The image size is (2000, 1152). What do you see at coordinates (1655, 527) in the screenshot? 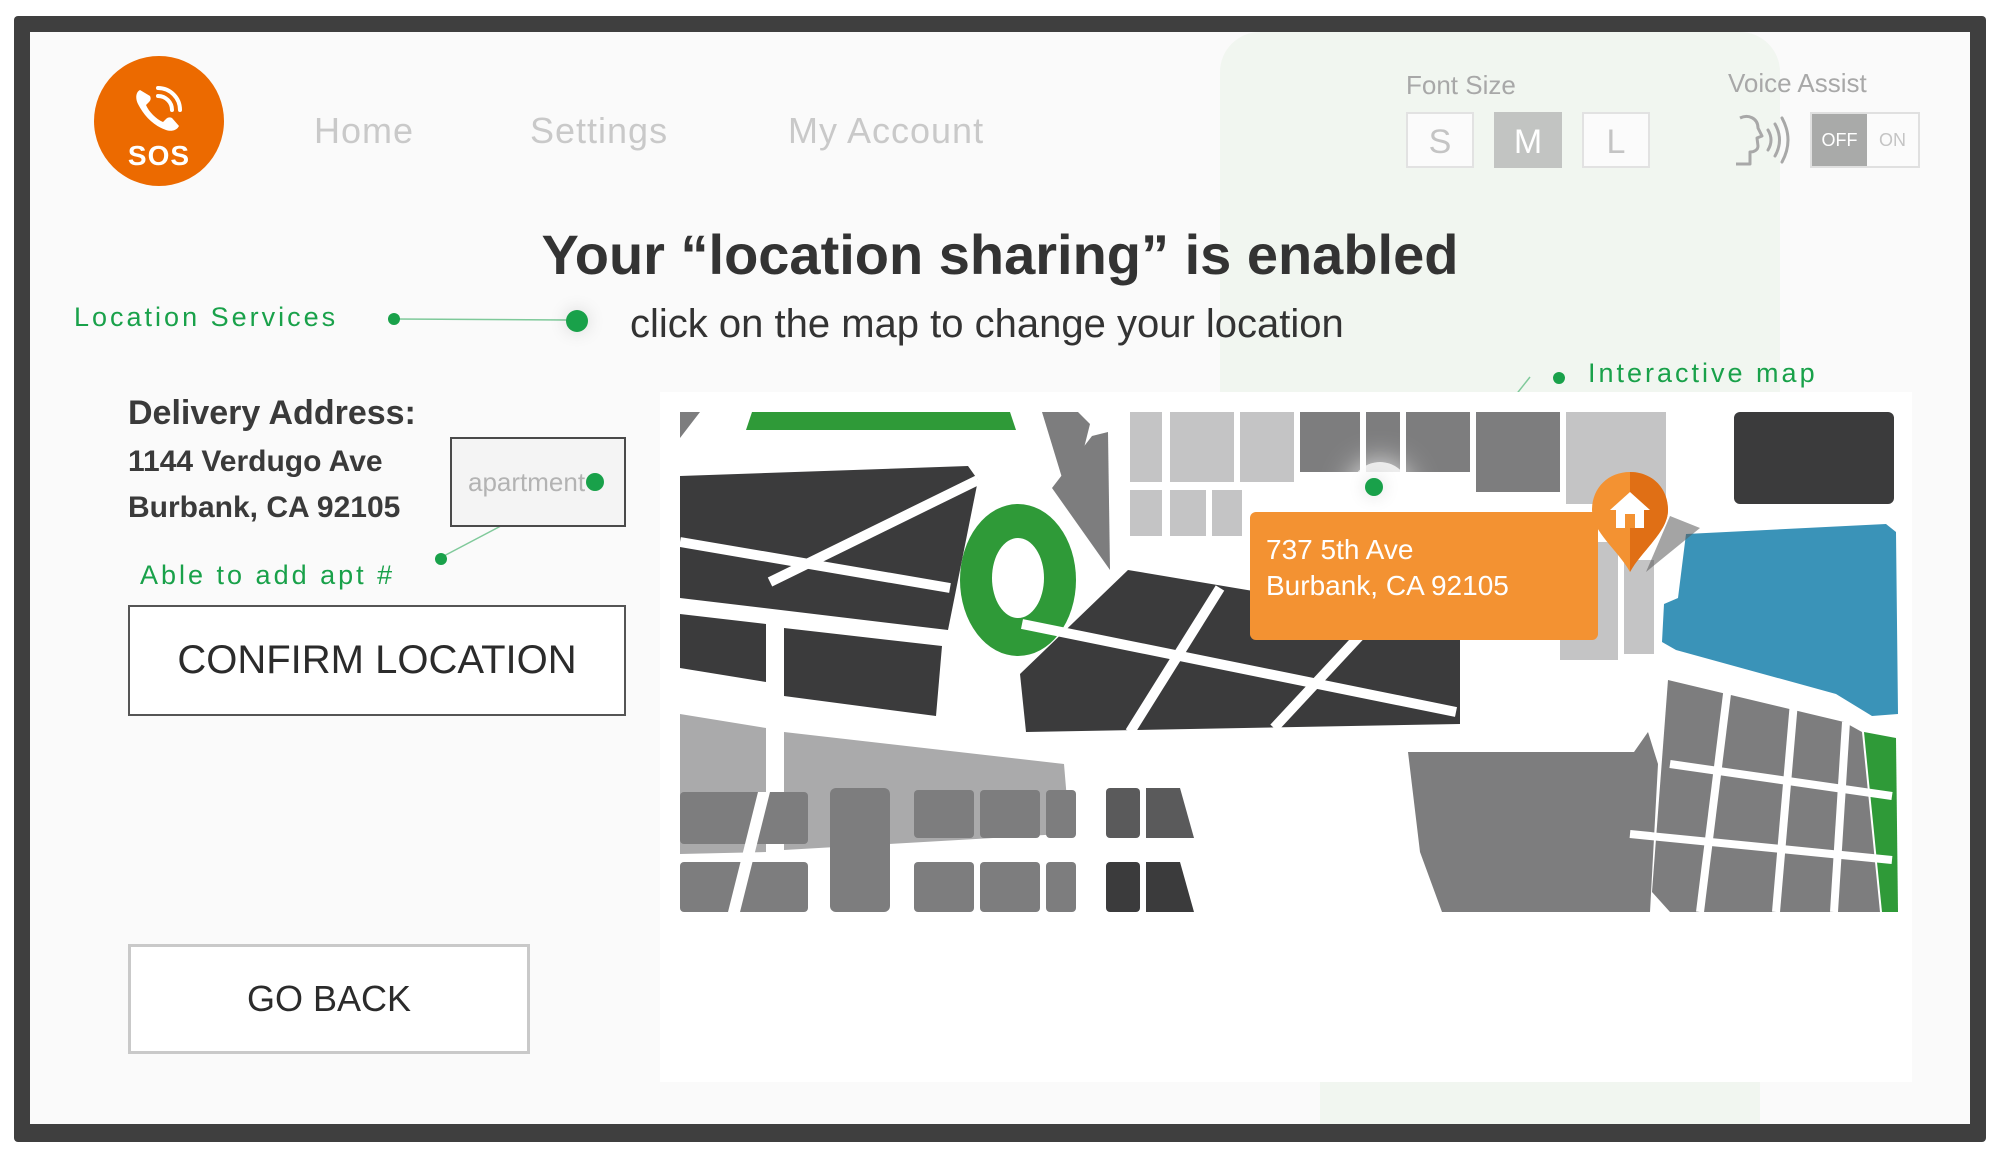
I see `home-pin-icon` at bounding box center [1655, 527].